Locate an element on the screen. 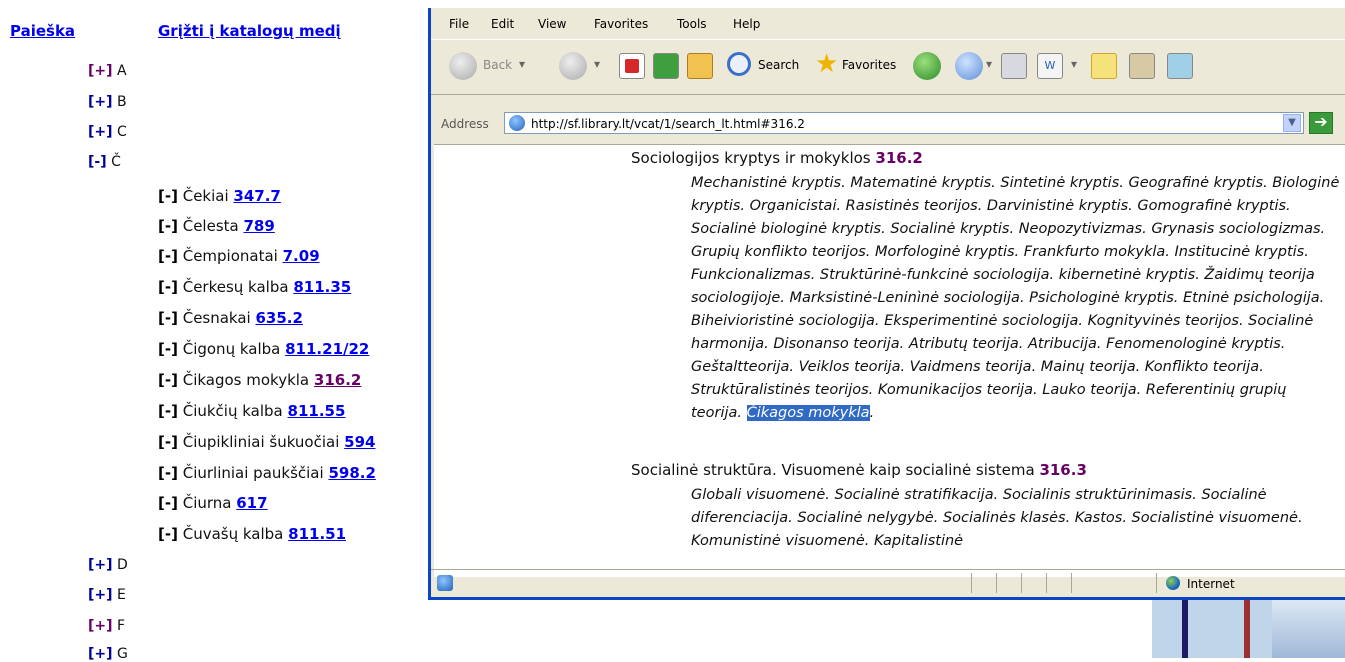 This screenshot has width=1345, height=662. letter-node-e: [+] E is located at coordinates (107, 595).